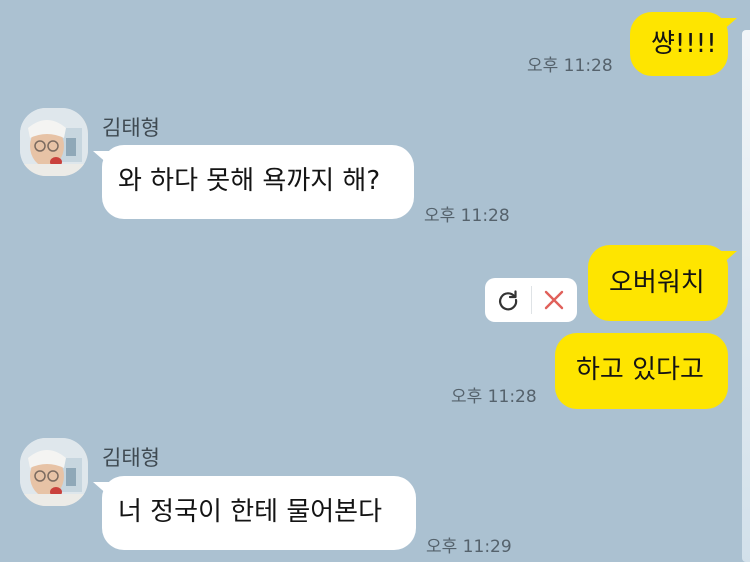 The width and height of the screenshot is (750, 562). Describe the element at coordinates (746, 296) in the screenshot. I see `scrollbar` at that location.